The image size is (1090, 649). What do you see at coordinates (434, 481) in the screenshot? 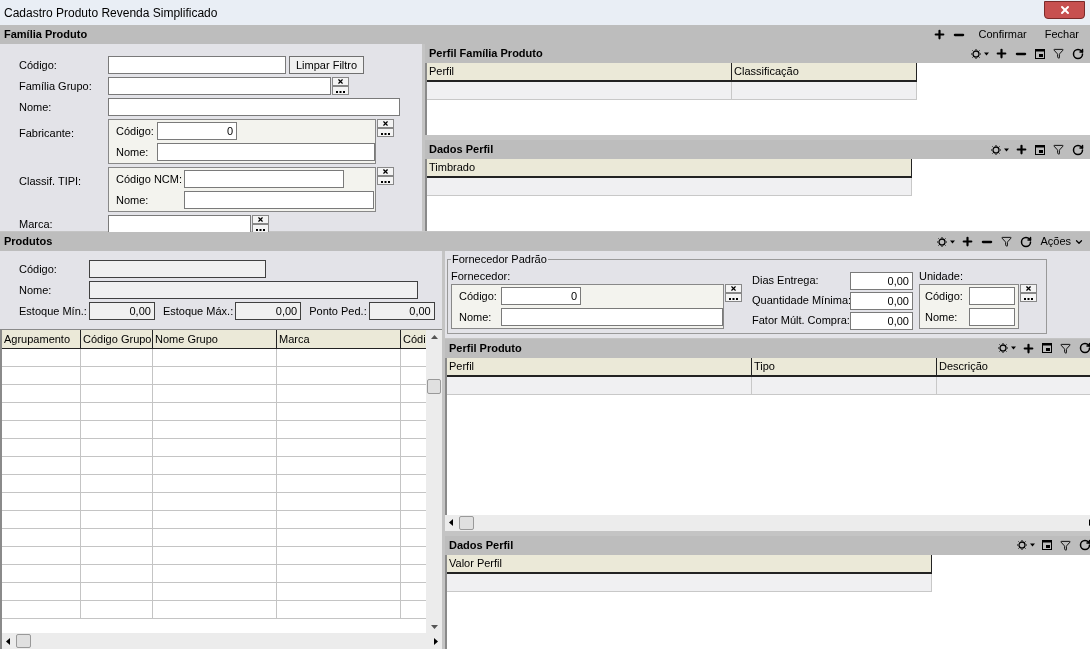
I see `vertical-scrollbar` at bounding box center [434, 481].